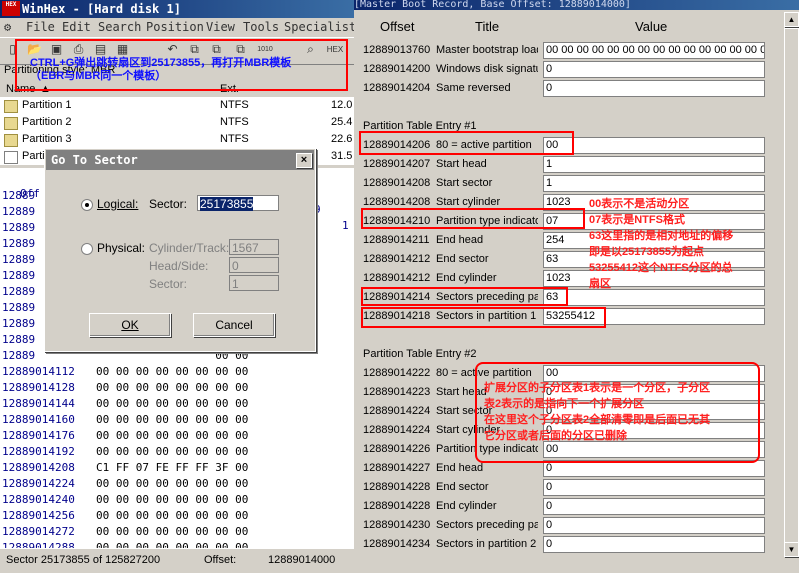 The image size is (799, 573). What do you see at coordinates (342, 139) in the screenshot?
I see `partition-size: 22.6` at bounding box center [342, 139].